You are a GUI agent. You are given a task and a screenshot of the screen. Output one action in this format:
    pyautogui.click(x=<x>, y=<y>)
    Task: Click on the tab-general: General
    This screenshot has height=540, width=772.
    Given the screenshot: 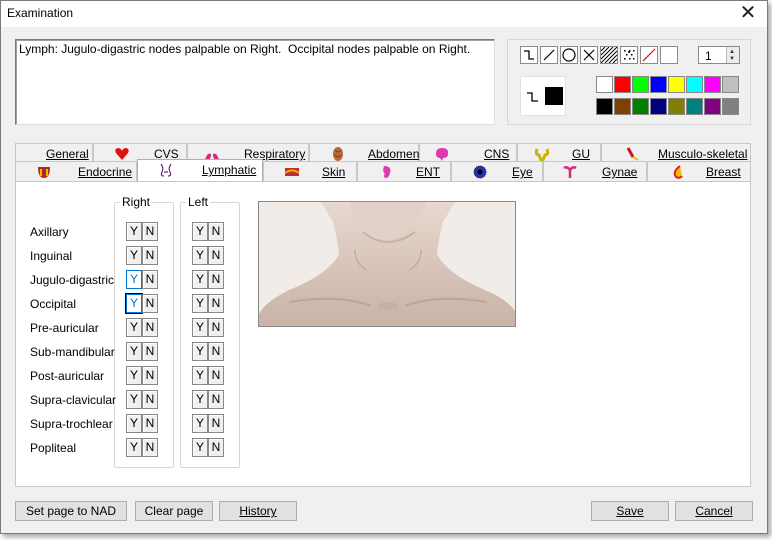 What is the action you would take?
    pyautogui.click(x=54, y=153)
    